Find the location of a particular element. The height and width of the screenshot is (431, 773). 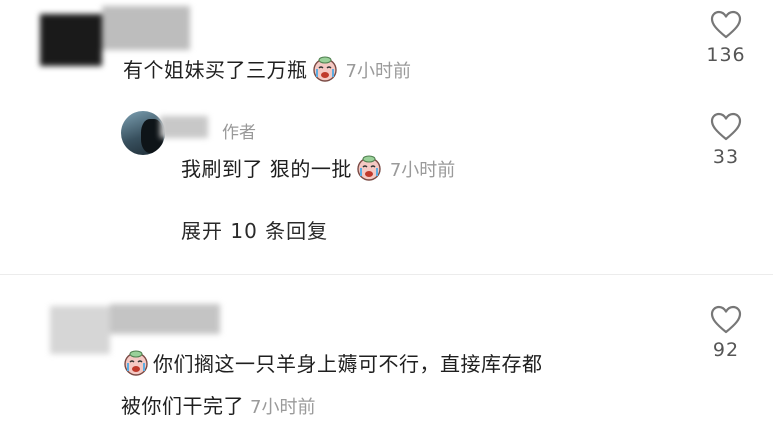

avatar is located at coordinates (143, 133).